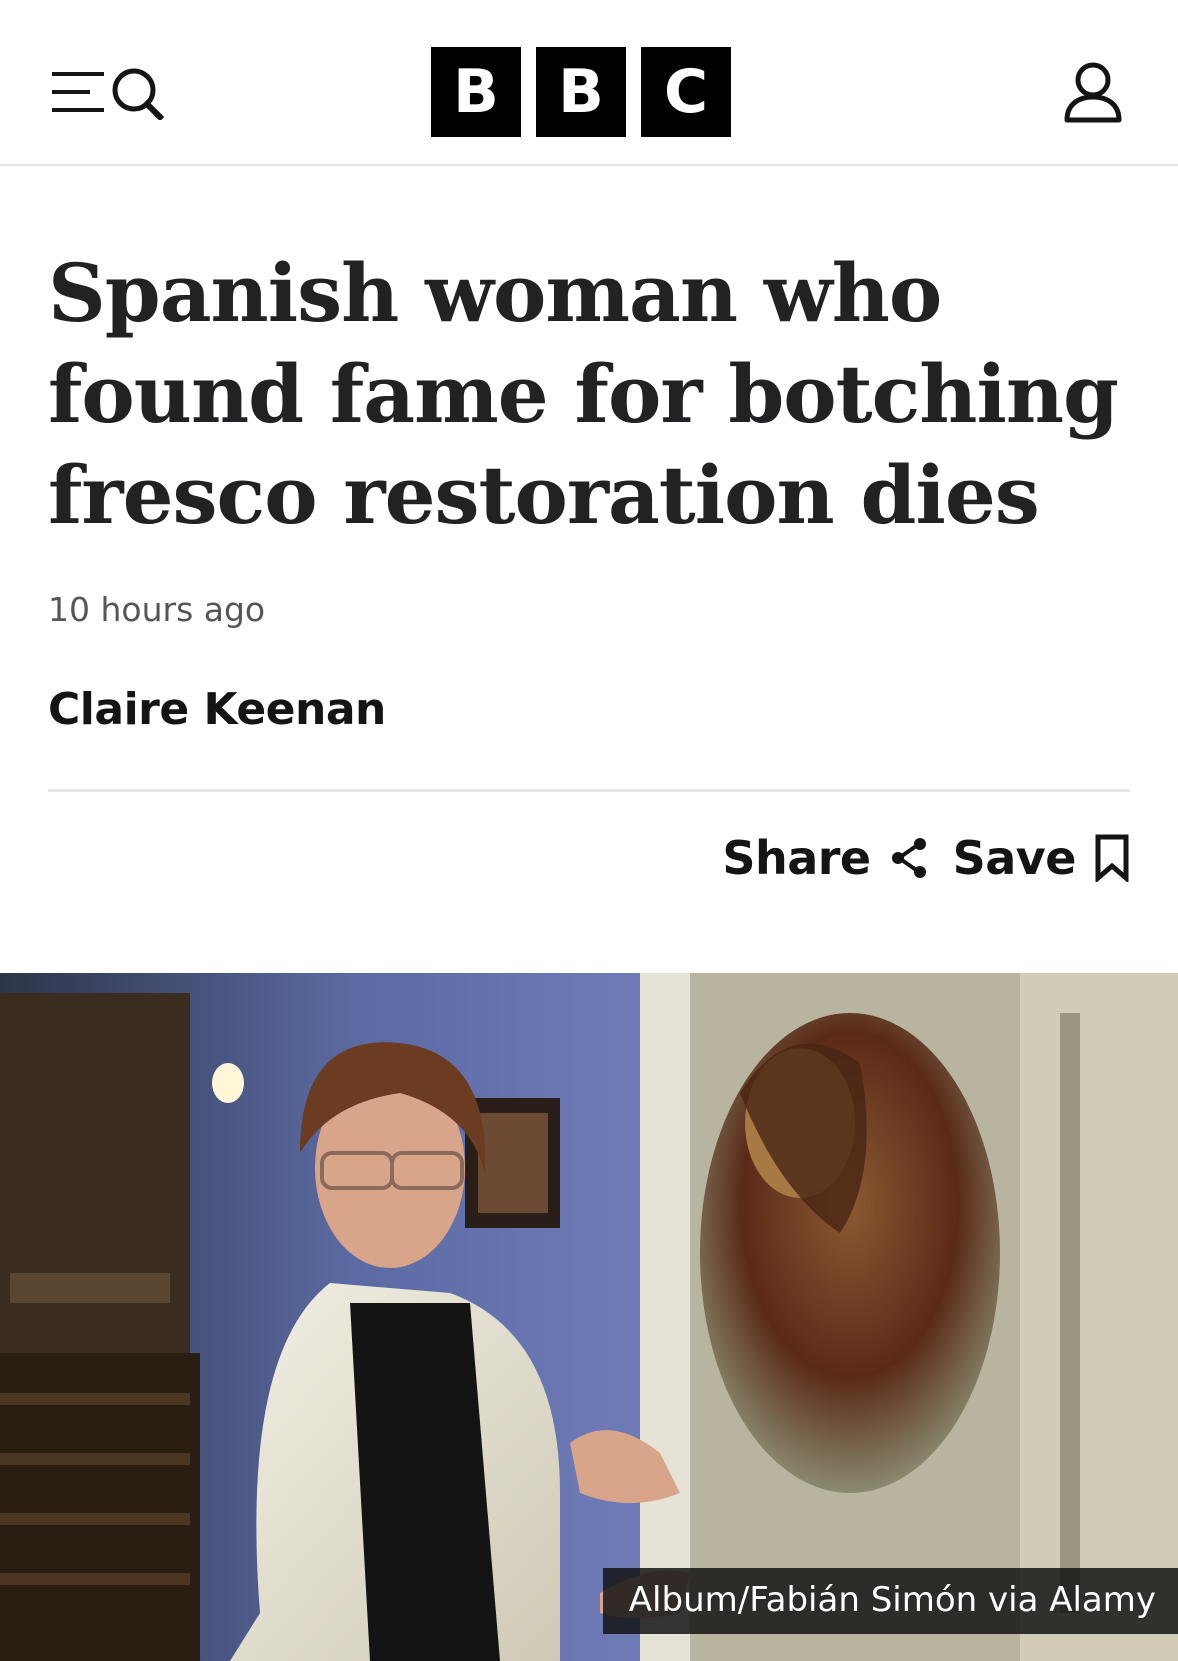 This screenshot has height=1661, width=1178. What do you see at coordinates (908, 858) in the screenshot?
I see `share-icon` at bounding box center [908, 858].